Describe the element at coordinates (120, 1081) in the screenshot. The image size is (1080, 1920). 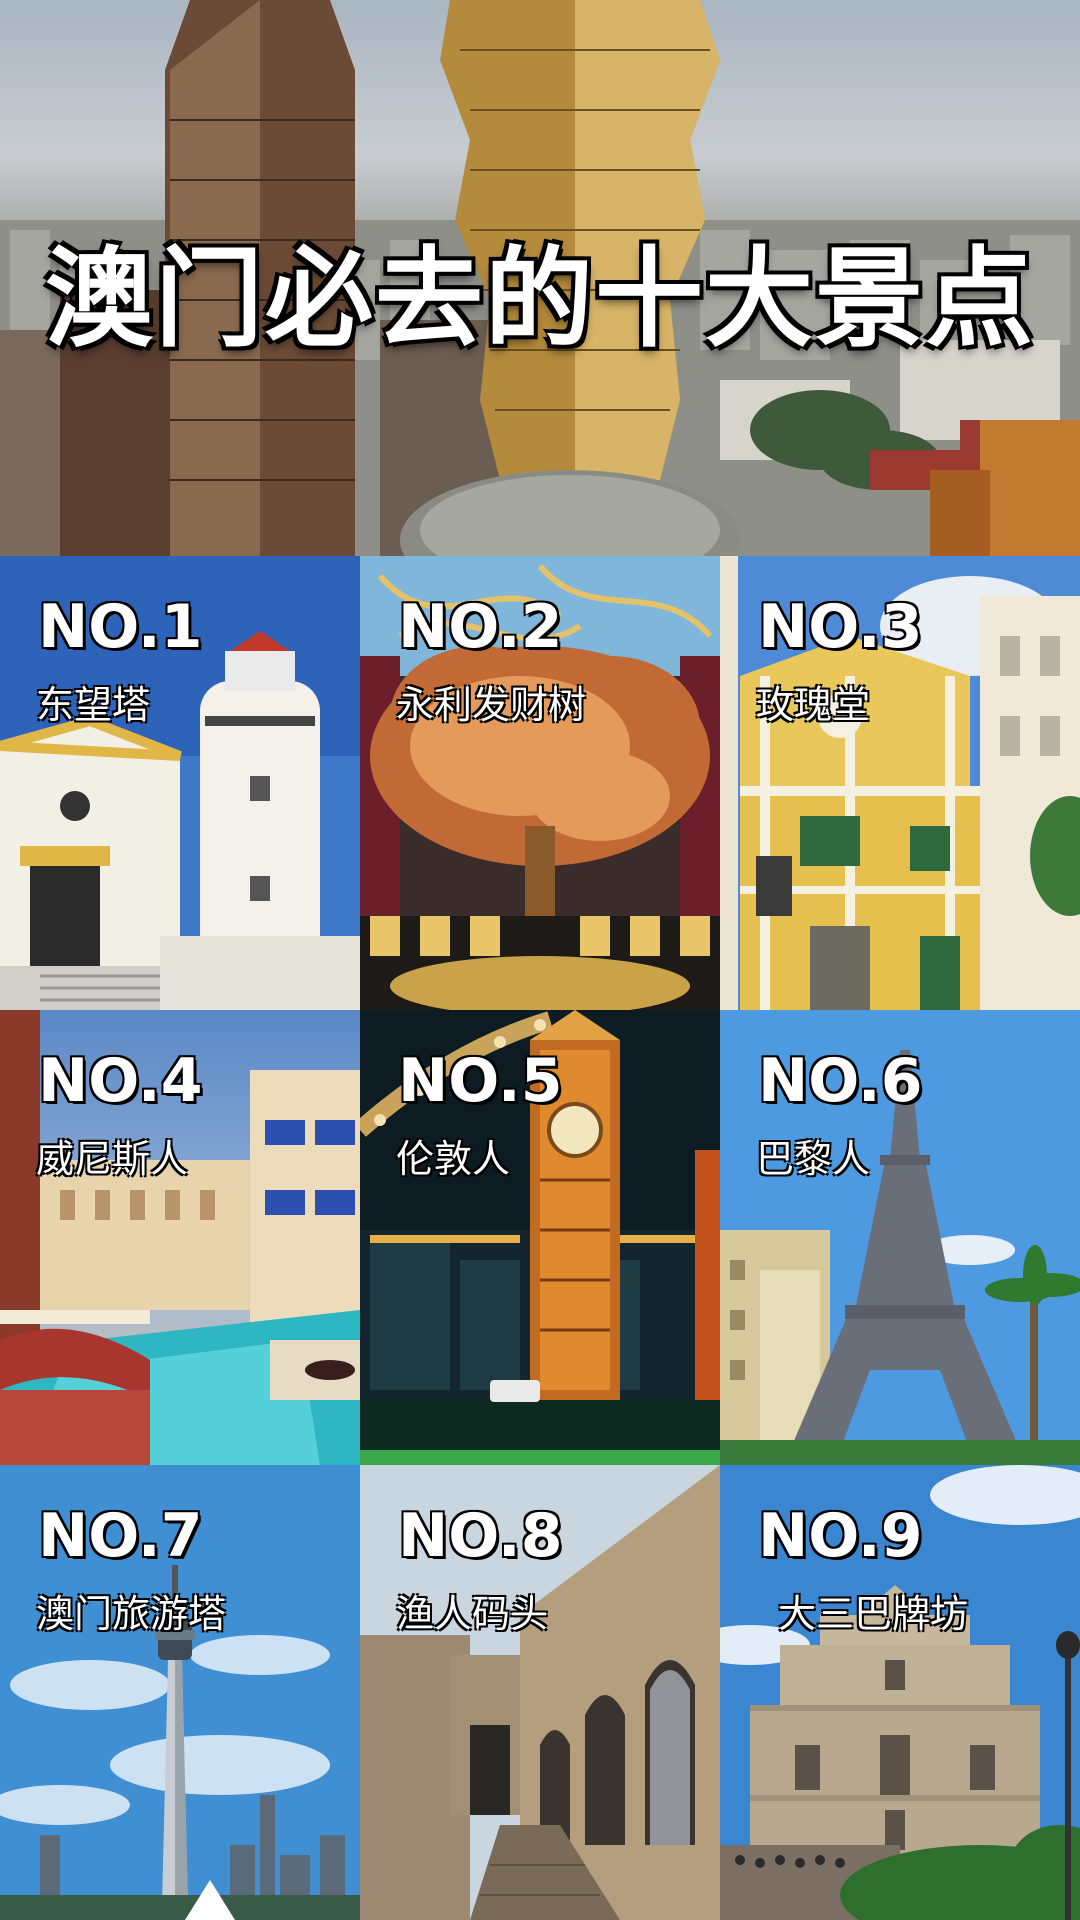
I see `spot-rank: NO.4` at that location.